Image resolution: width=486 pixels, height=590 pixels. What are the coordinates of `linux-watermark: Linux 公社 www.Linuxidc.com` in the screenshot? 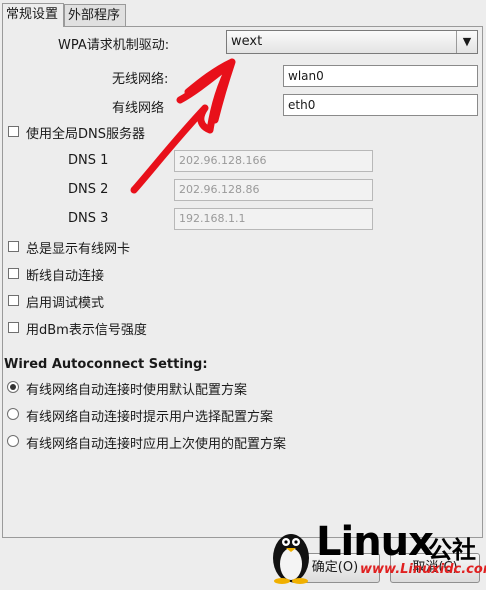 It's located at (377, 554).